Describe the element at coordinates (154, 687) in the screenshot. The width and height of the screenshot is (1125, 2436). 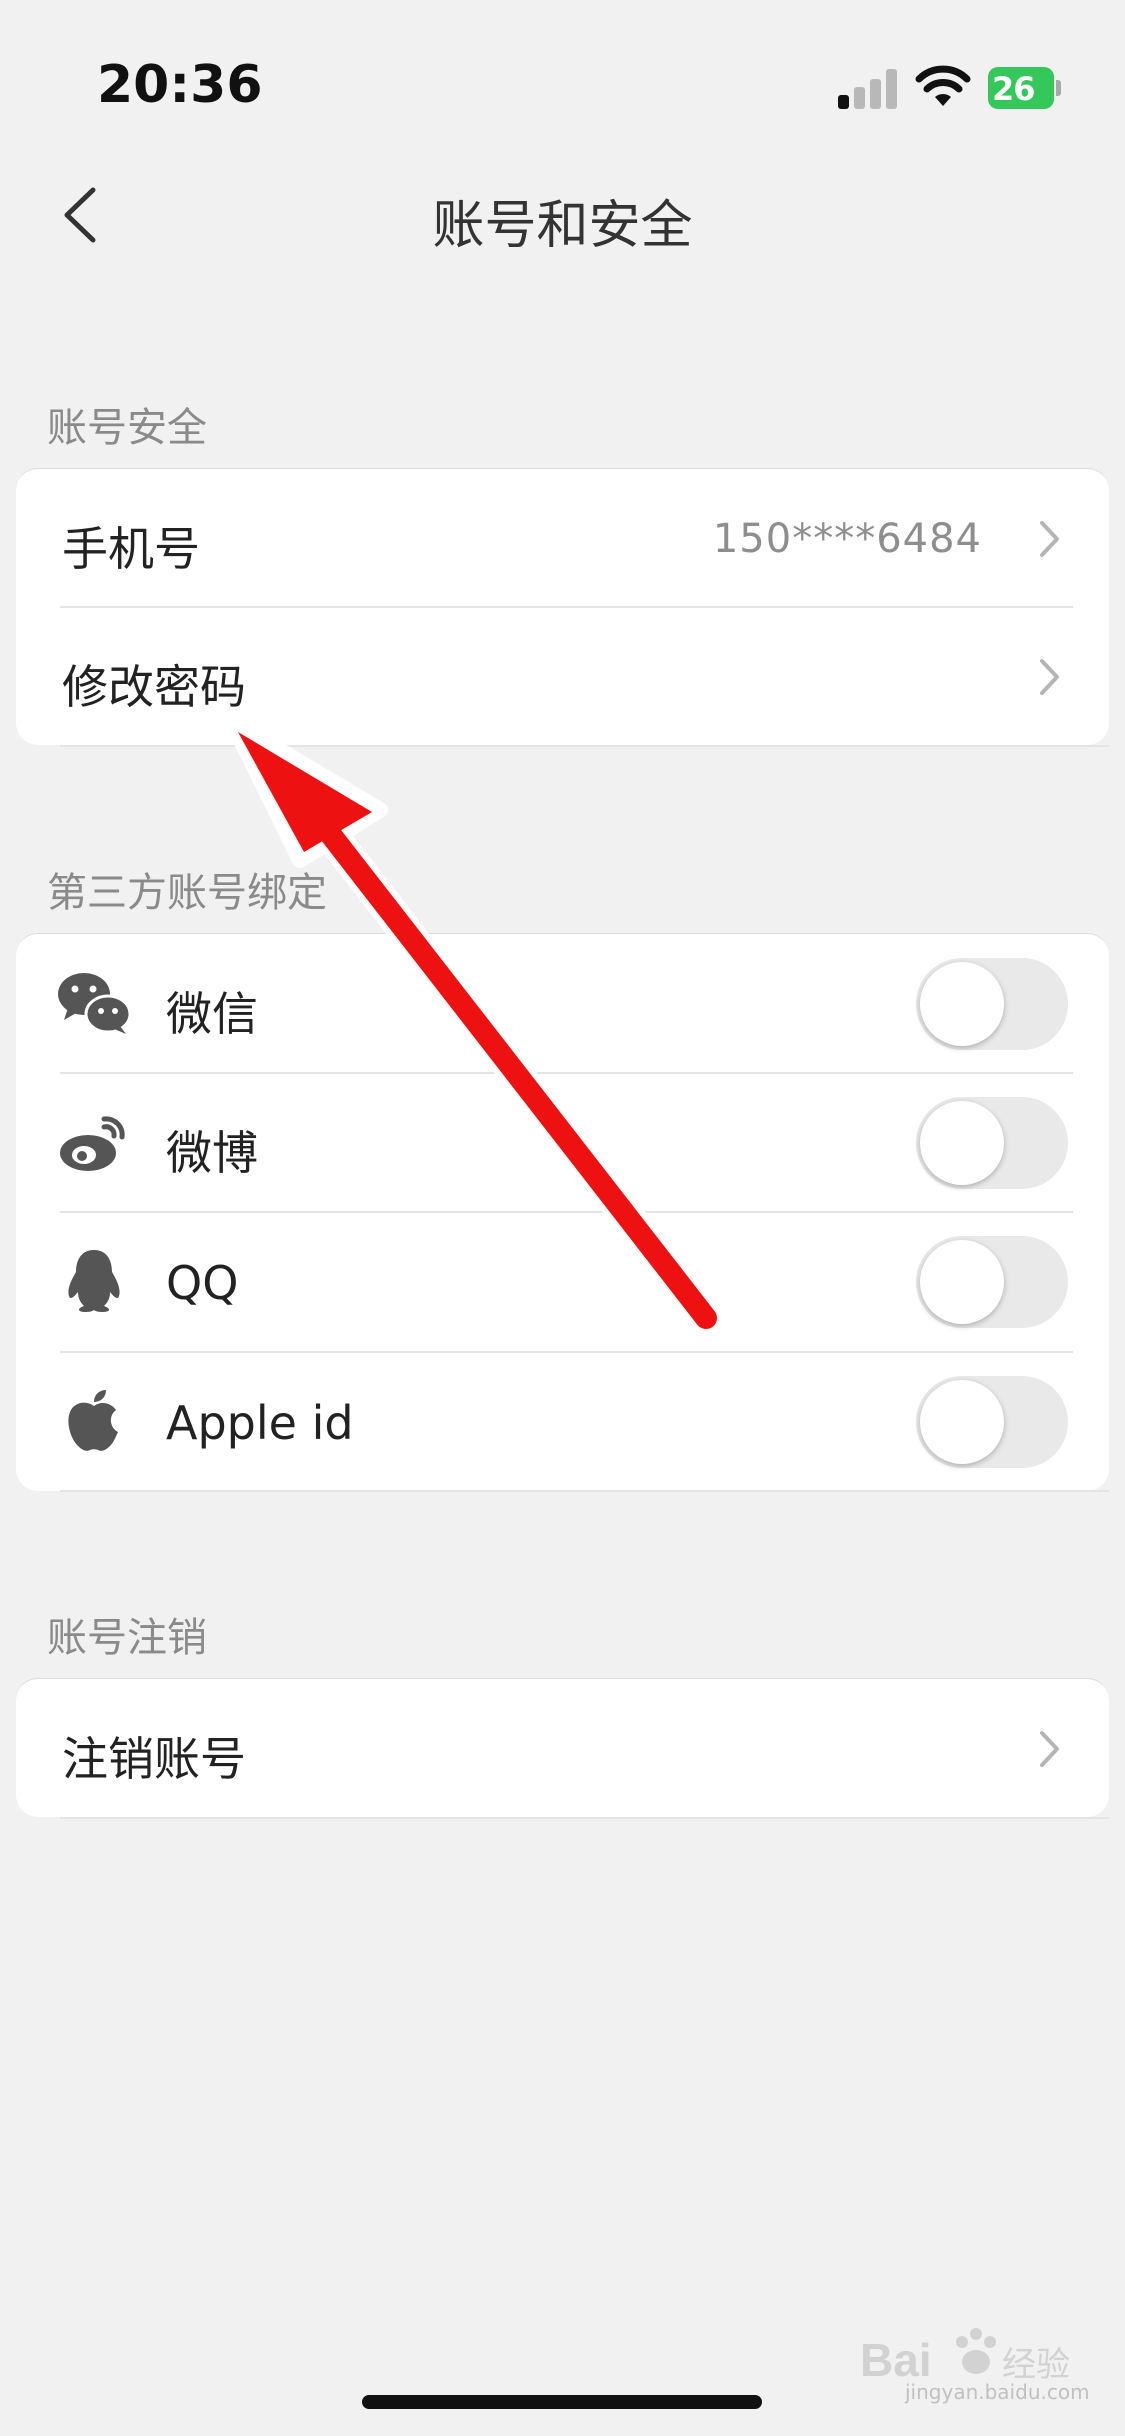
I see `change-password-label: 修改密码` at that location.